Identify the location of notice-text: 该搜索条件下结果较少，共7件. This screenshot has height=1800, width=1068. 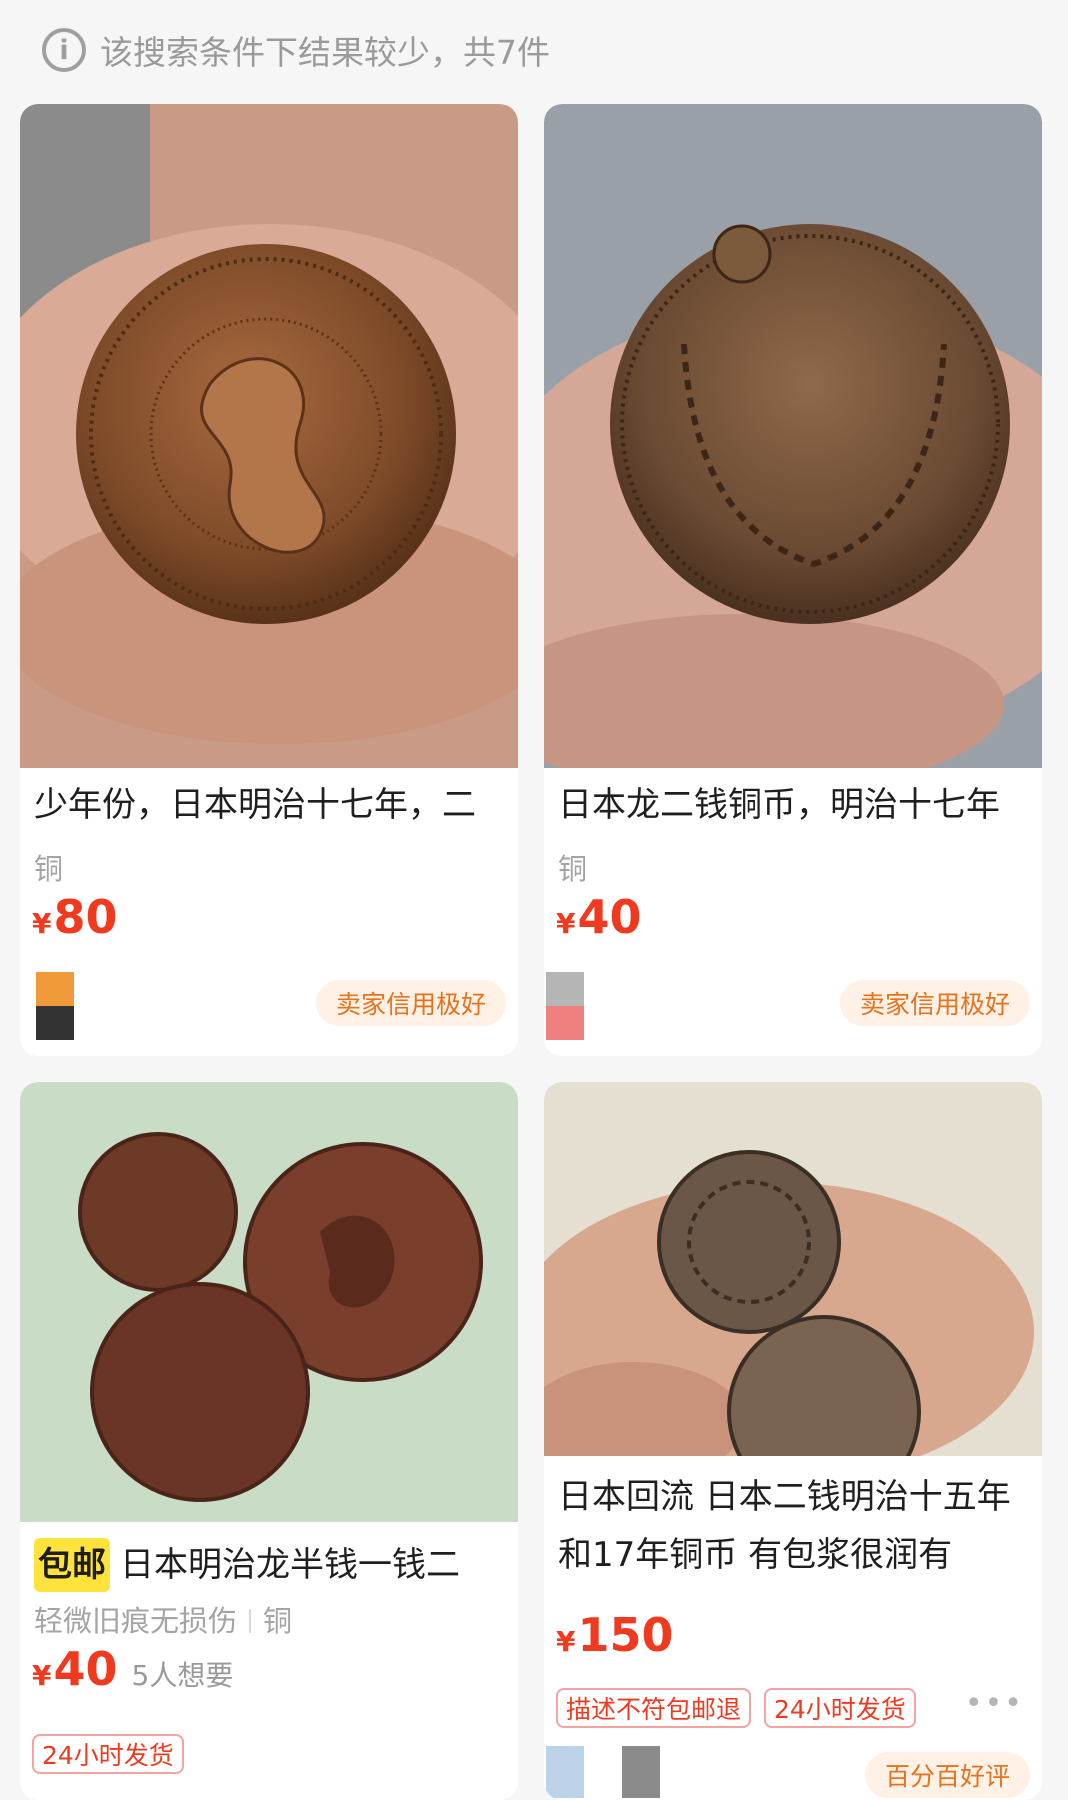
(325, 52).